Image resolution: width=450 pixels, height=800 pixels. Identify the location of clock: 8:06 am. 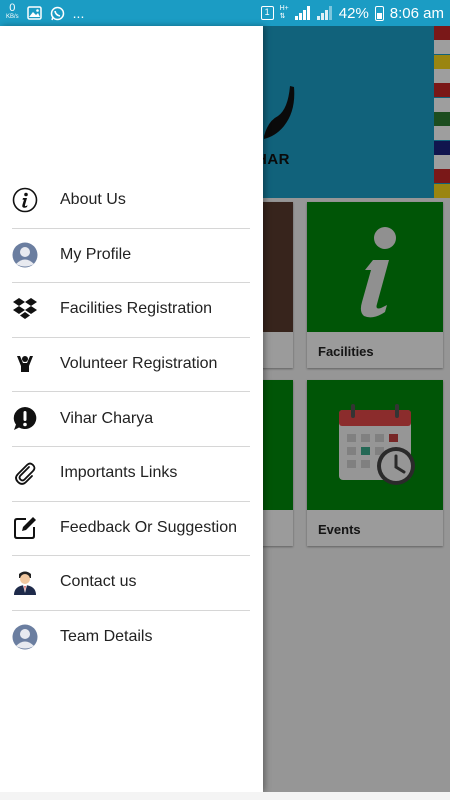
(416, 13).